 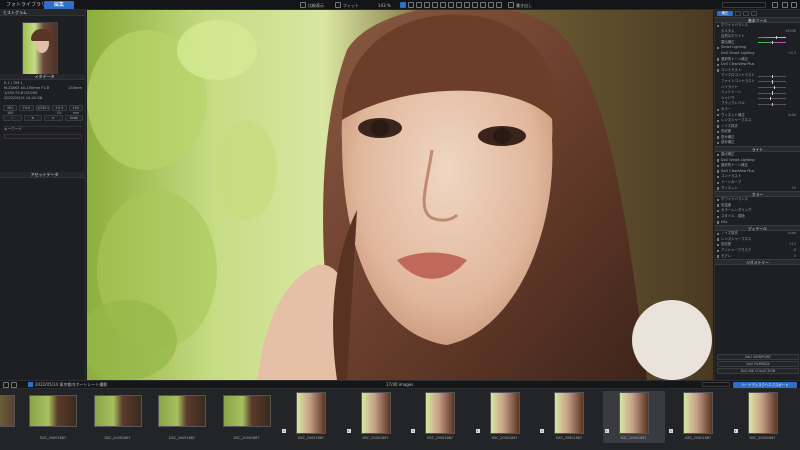 What do you see at coordinates (757, 223) in the screenshot?
I see `rp-row: HSL` at bounding box center [757, 223].